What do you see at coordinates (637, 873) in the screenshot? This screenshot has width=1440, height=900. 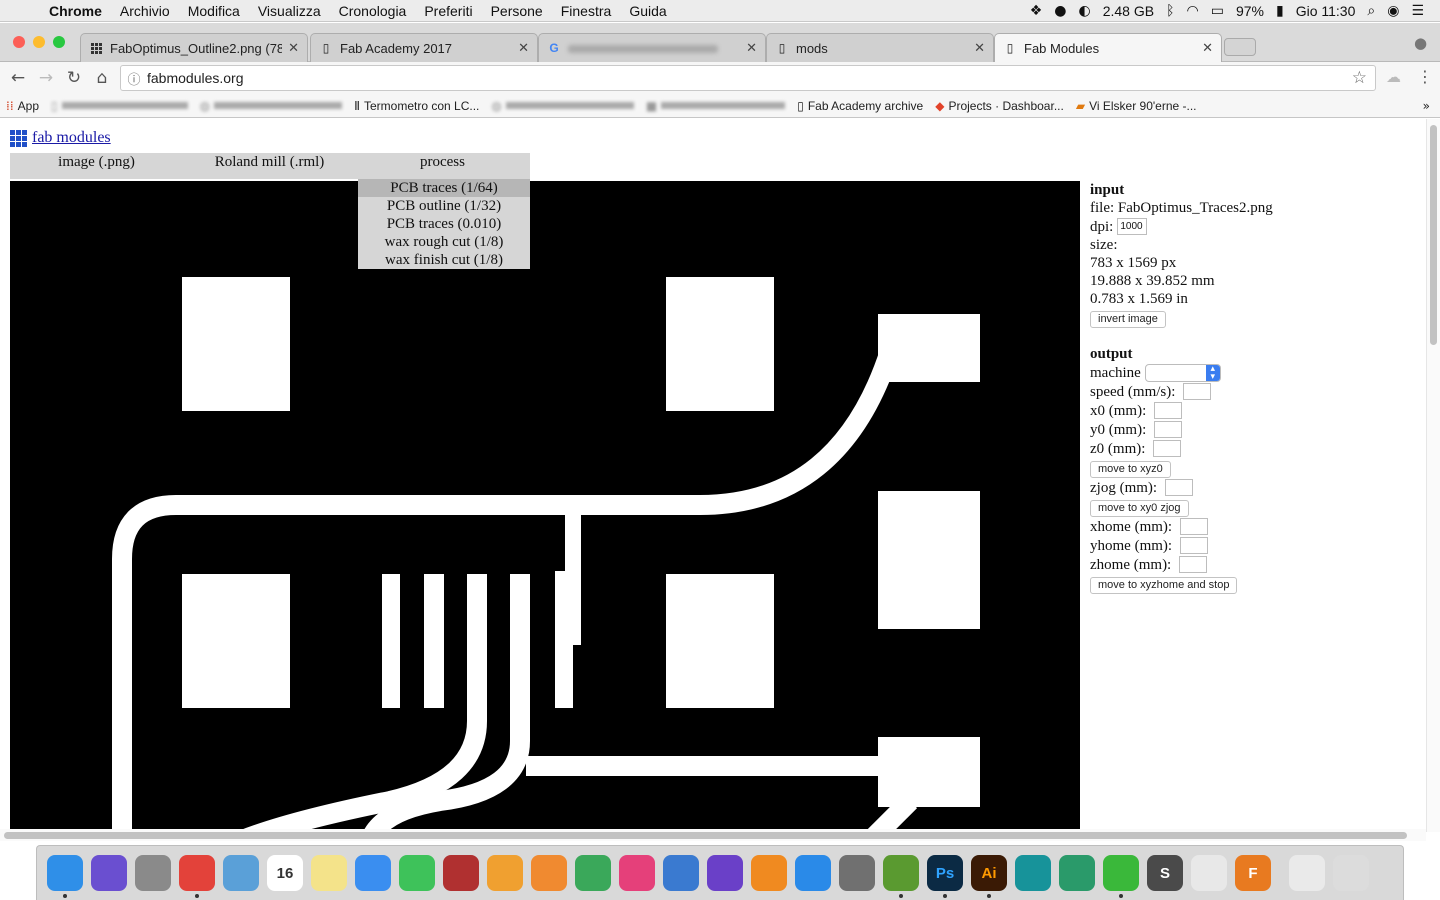 I see `itunes-icon` at bounding box center [637, 873].